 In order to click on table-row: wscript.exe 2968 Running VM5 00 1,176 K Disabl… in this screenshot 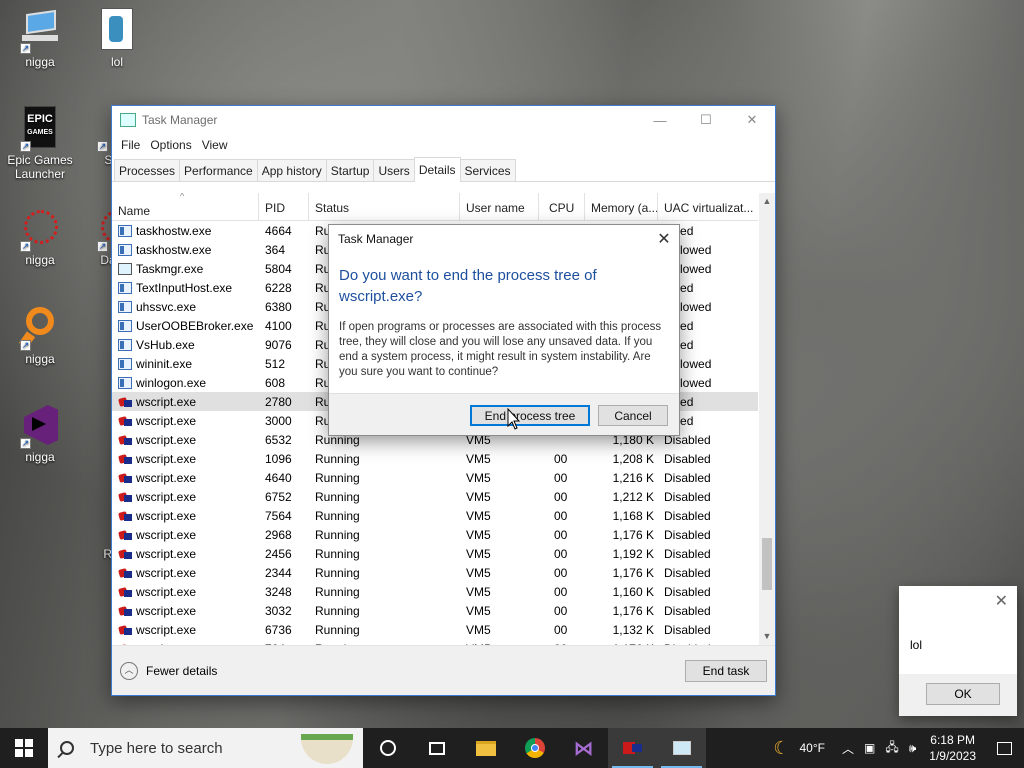, I will do `click(435, 534)`.